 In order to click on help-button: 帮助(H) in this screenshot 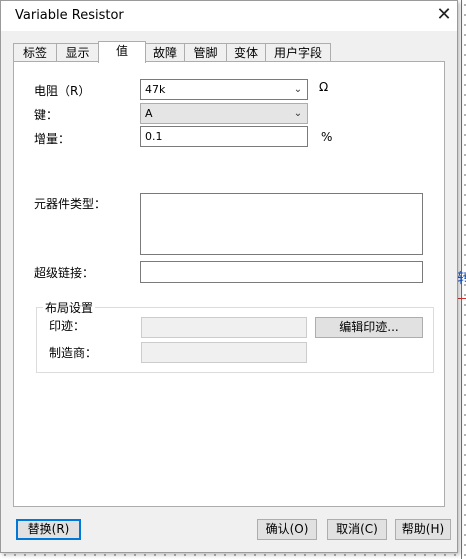, I will do `click(423, 529)`.